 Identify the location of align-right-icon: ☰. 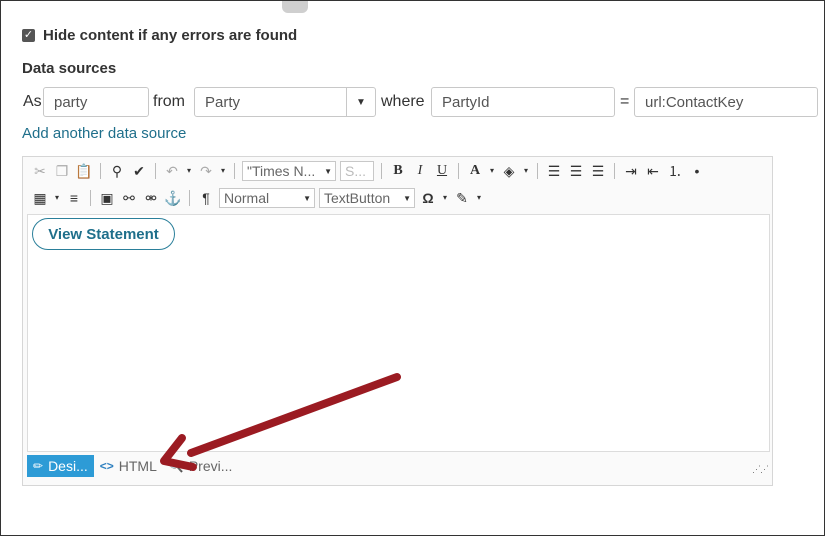
(598, 171).